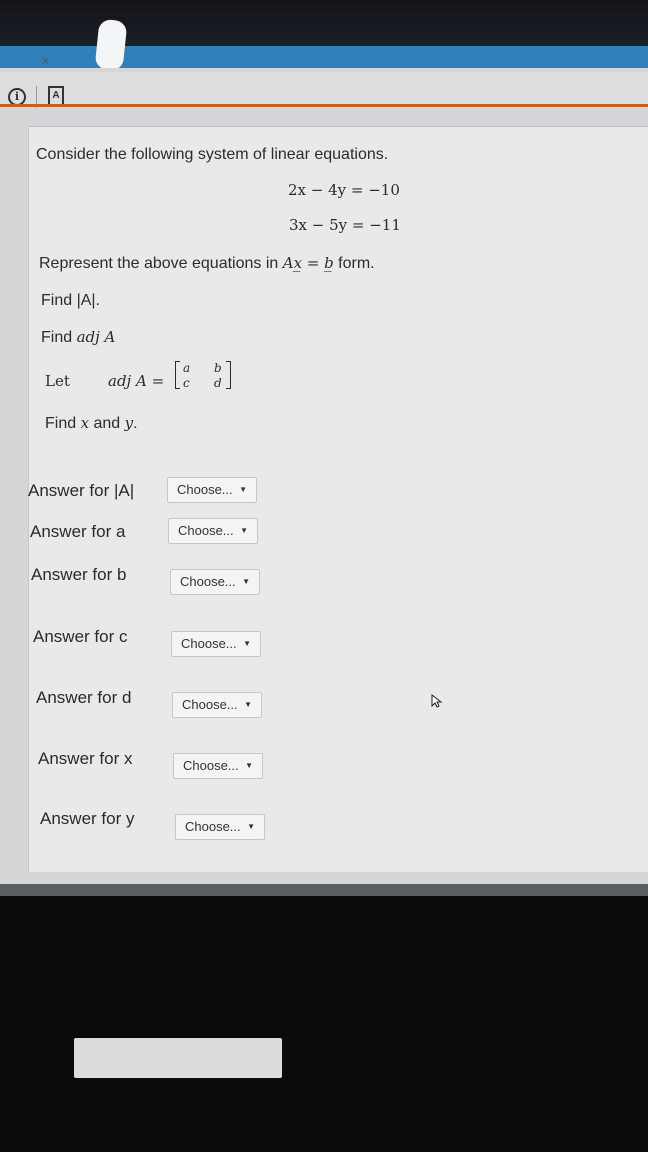 This screenshot has height=1152, width=648. Describe the element at coordinates (70, 300) in the screenshot. I see `find-determinant: Find |A|.` at that location.